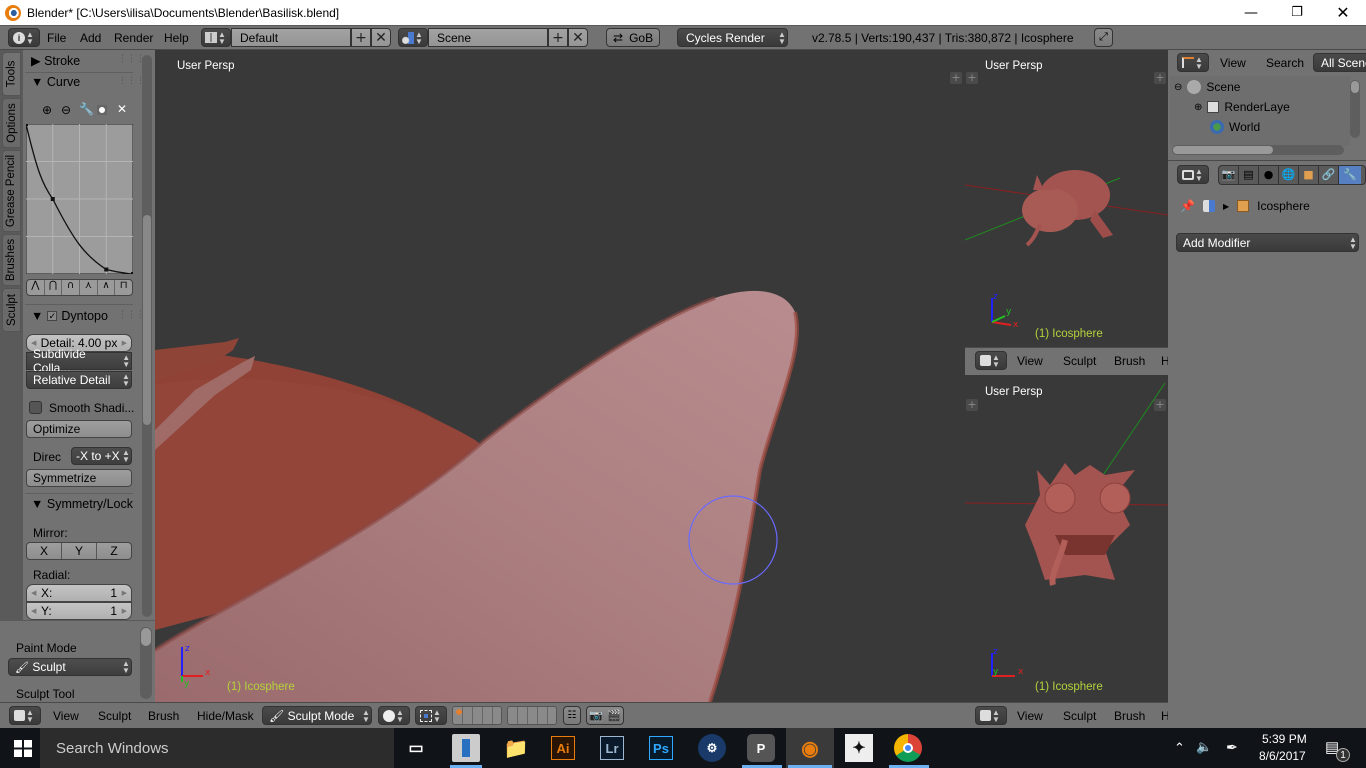 The width and height of the screenshot is (1366, 768). Describe the element at coordinates (317, 715) in the screenshot. I see `mode-dropdown: 🖌 Sculpt Mode ▲ ▼` at that location.